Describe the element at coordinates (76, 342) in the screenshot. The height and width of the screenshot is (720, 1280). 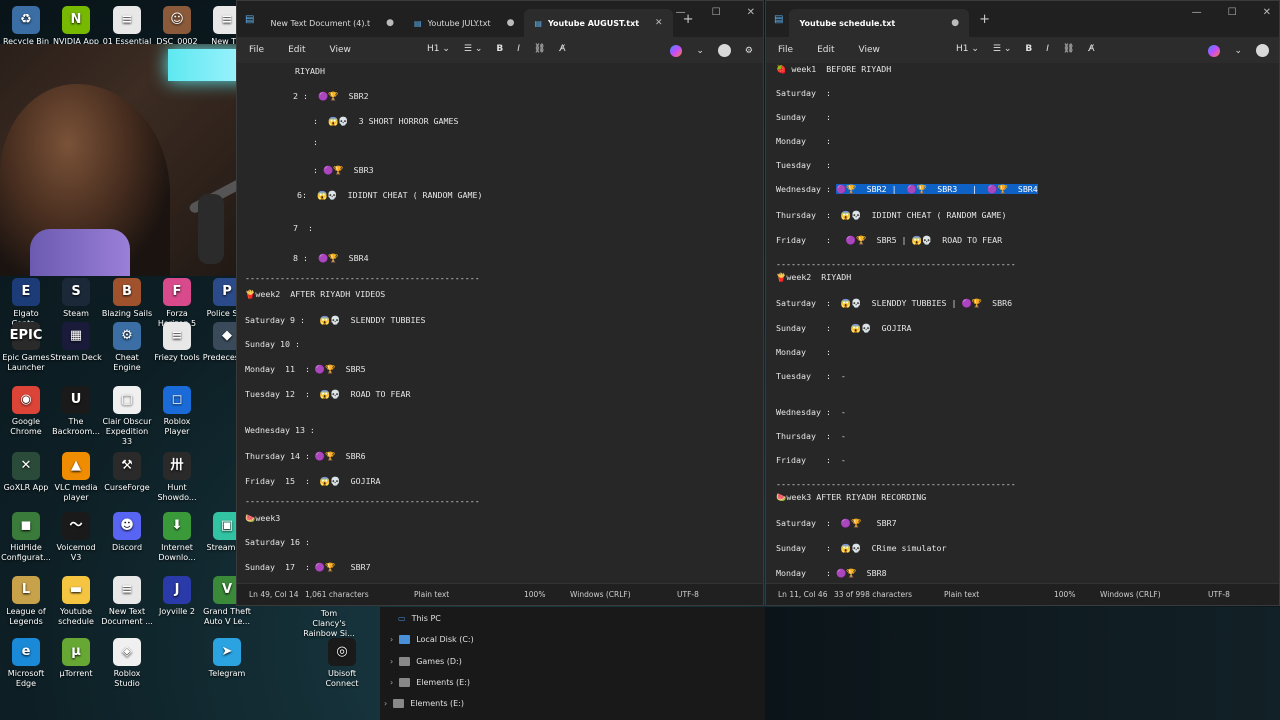
I see `desktop-shortcut: ▦ Stream Deck` at that location.